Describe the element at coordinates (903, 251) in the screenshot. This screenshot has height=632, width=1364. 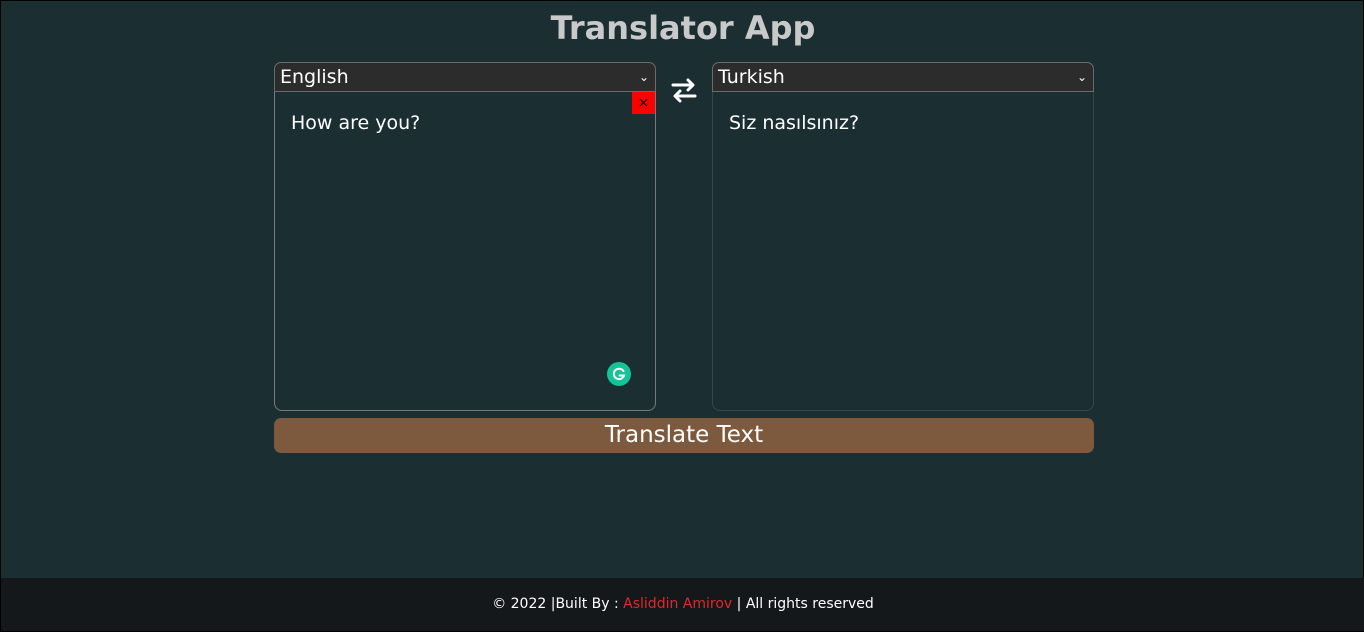
I see `target-text-output: Siz nasılsınız?` at that location.